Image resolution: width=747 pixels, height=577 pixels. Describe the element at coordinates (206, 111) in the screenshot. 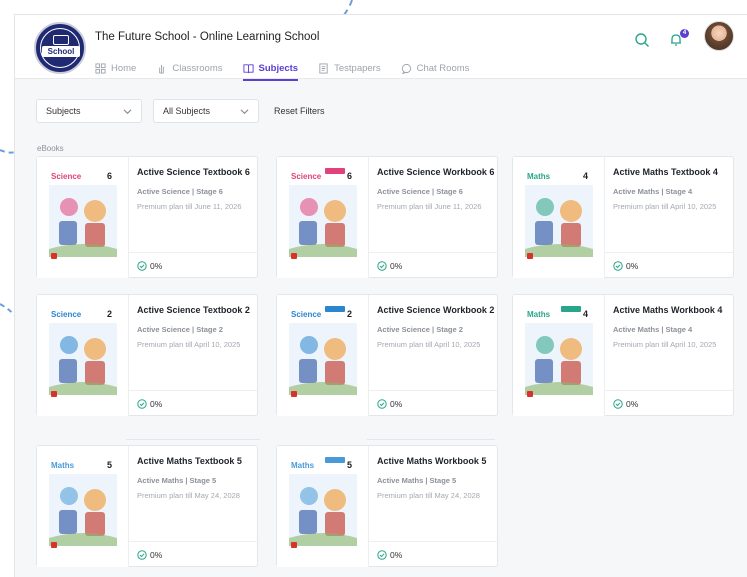

I see `series-select: All Subjects` at that location.